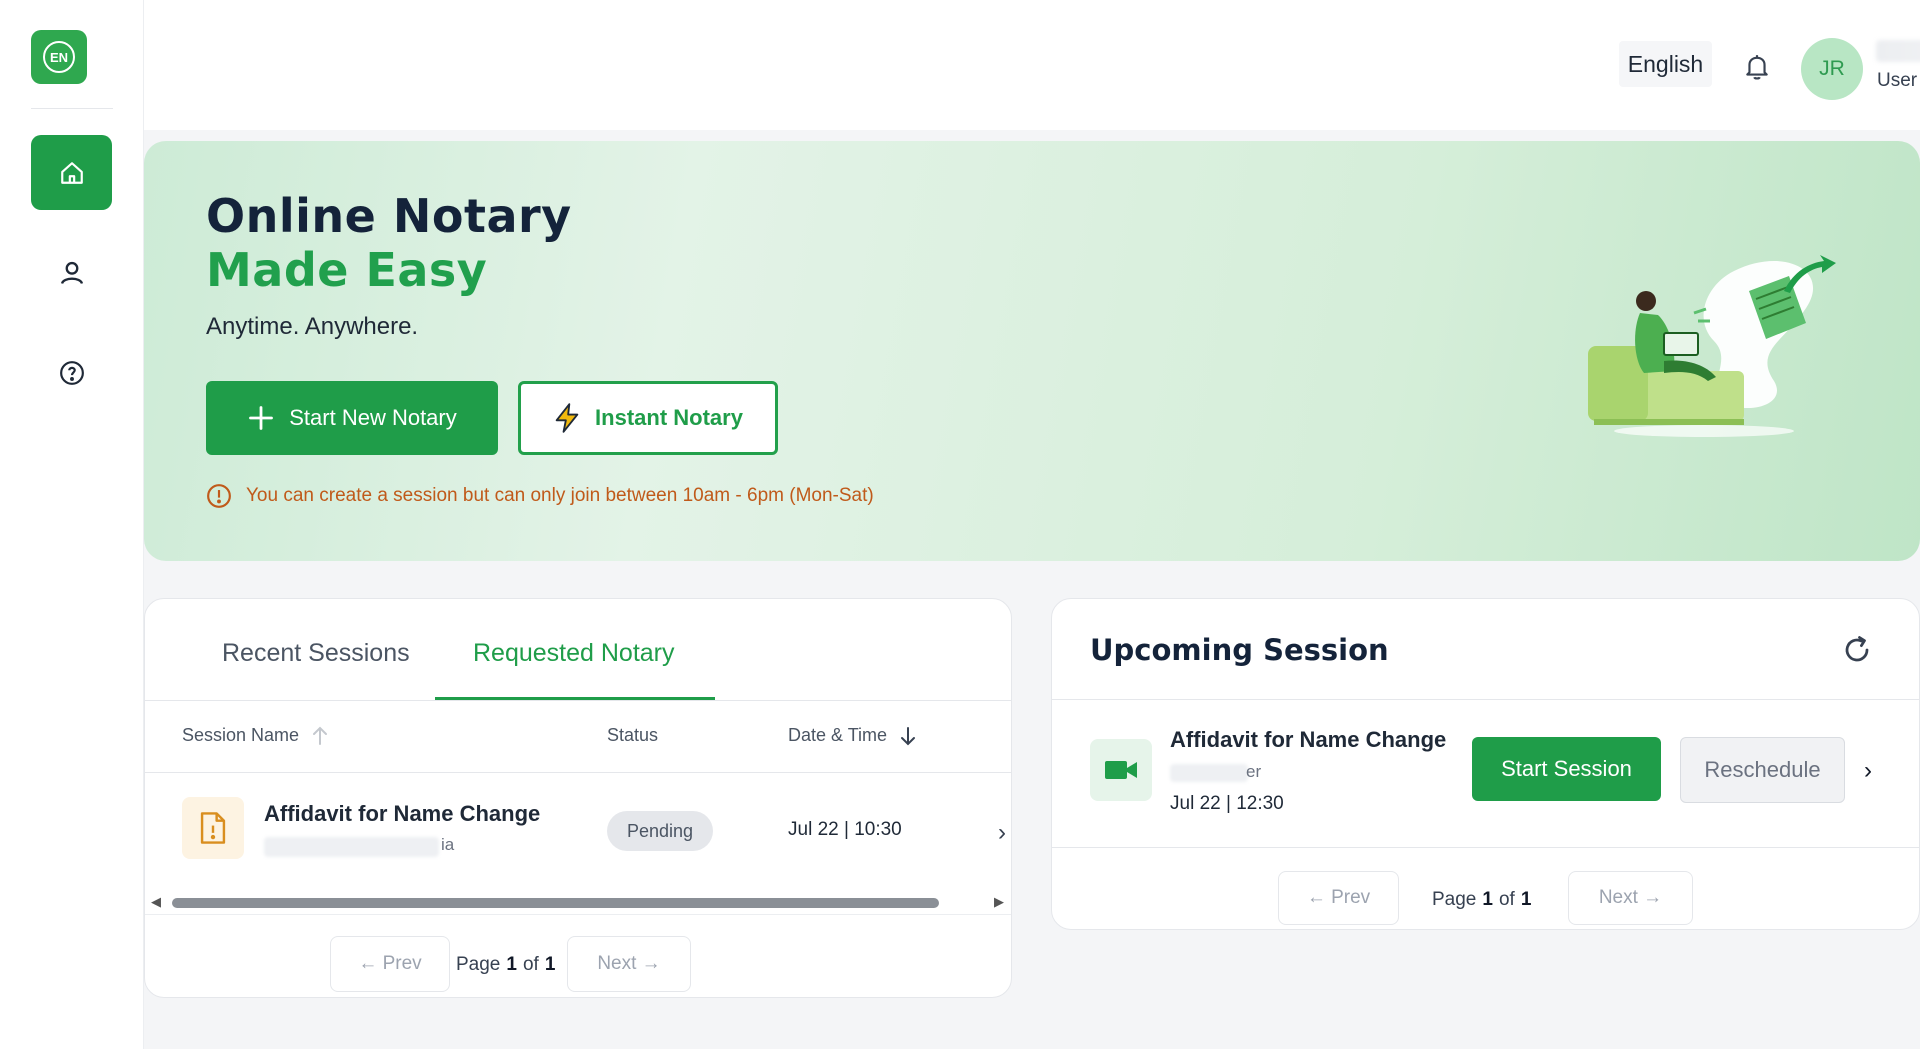 The height and width of the screenshot is (1049, 1920). I want to click on scroll-left-icon: ◀, so click(156, 902).